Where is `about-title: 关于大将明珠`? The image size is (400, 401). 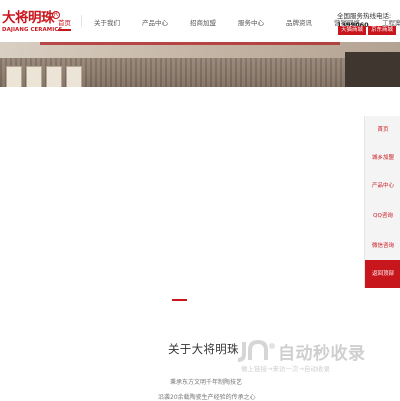
about-title: 关于大将明珠 is located at coordinates (203, 349).